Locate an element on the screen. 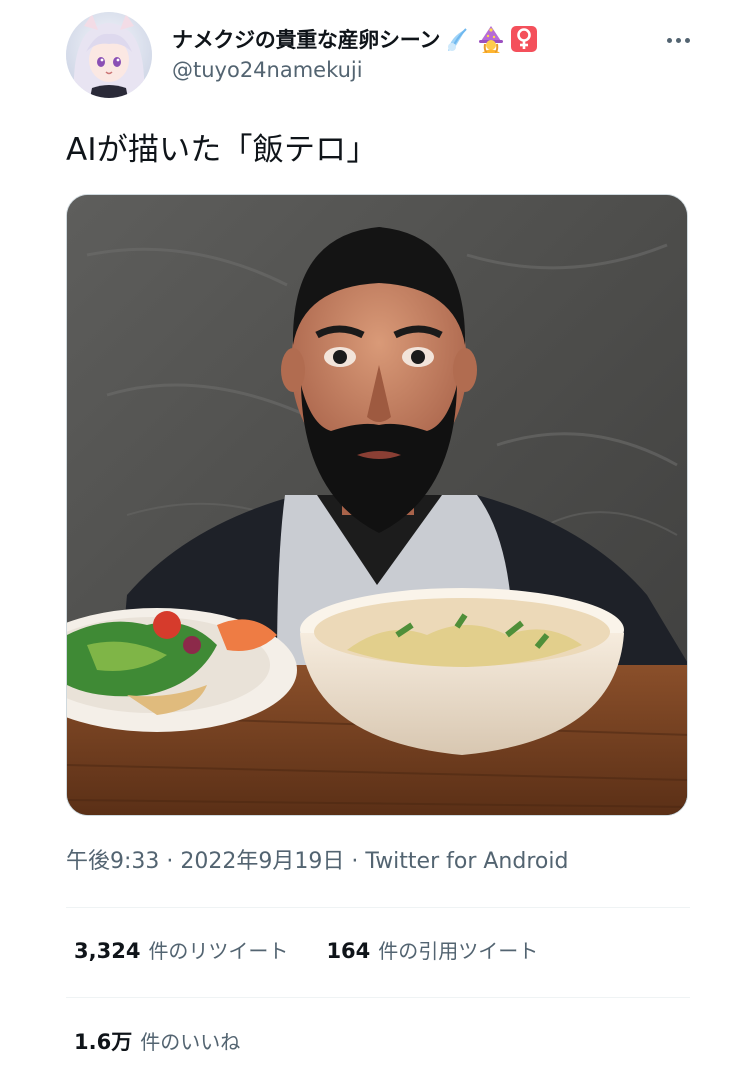  female-sign-emoji-icon is located at coordinates (524, 39).